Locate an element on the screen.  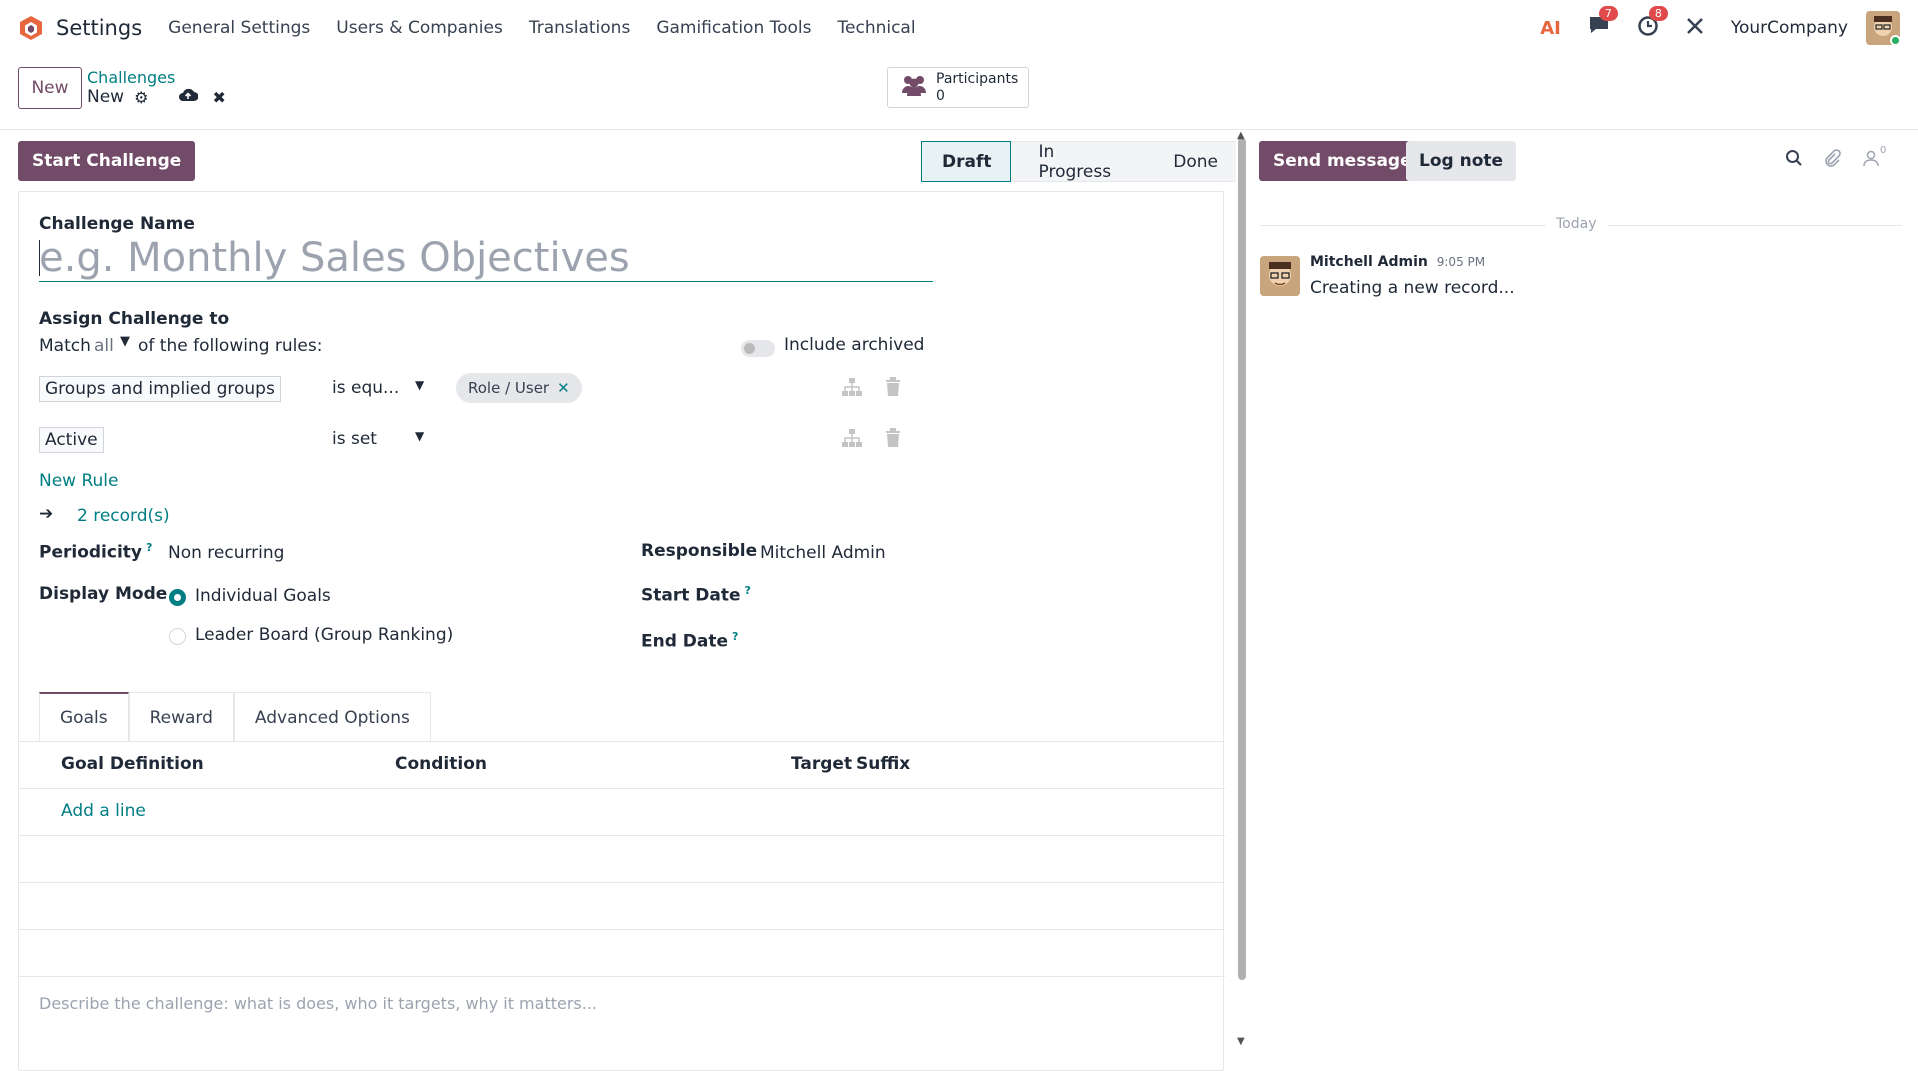
new-rule-link: New Rule is located at coordinates (79, 481).